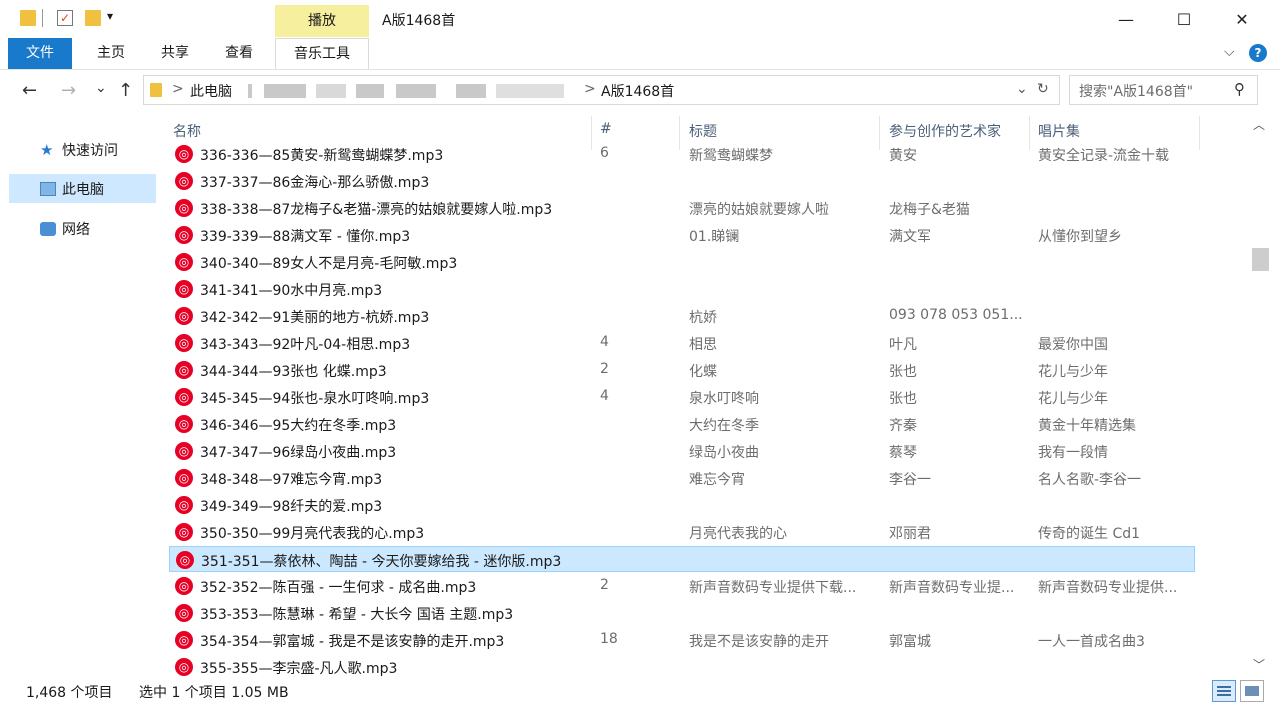 Image resolution: width=1280 pixels, height=714 pixels. What do you see at coordinates (910, 480) in the screenshot?
I see `track-artist: 李谷一` at bounding box center [910, 480].